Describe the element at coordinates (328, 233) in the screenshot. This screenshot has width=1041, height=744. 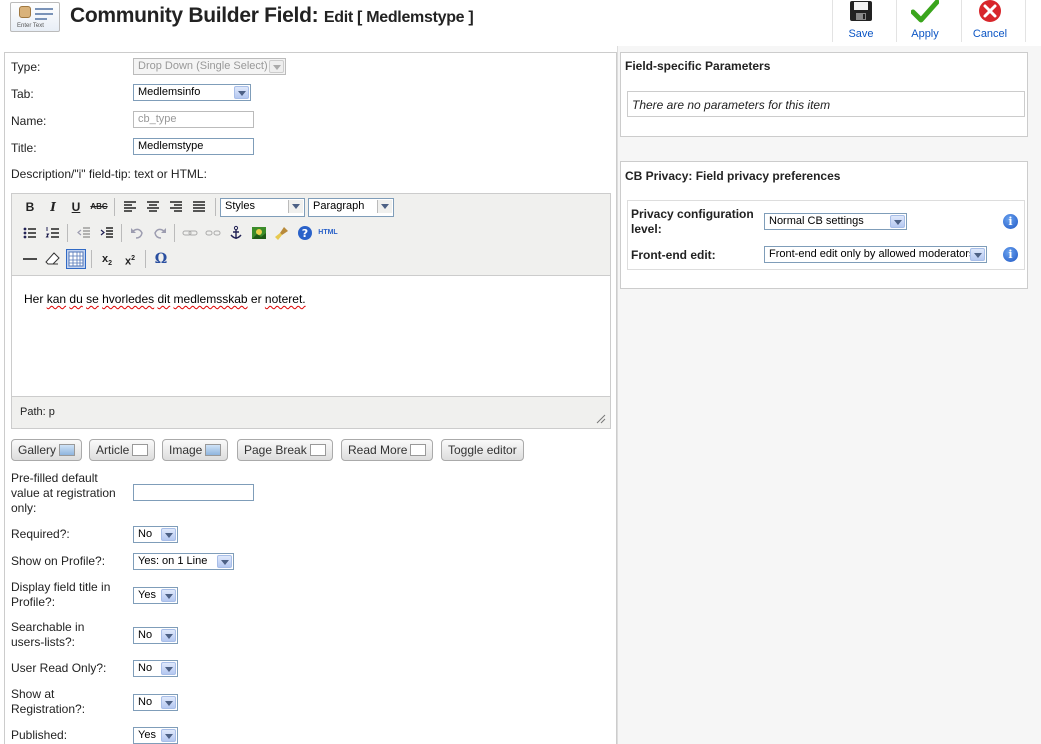
I see `html-icon: HTML` at that location.